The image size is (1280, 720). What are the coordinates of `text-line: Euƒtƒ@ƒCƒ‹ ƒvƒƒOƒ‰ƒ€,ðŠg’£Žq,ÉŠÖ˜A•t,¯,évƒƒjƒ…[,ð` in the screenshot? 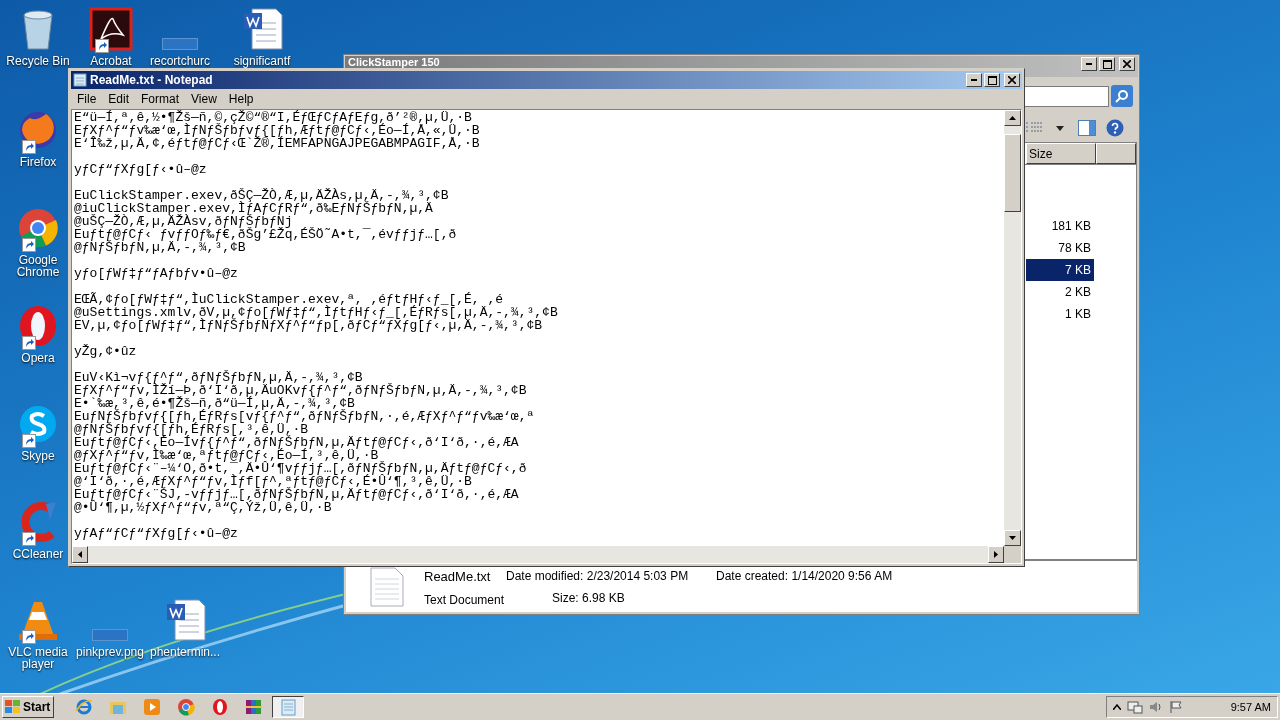 It's located at (266, 234).